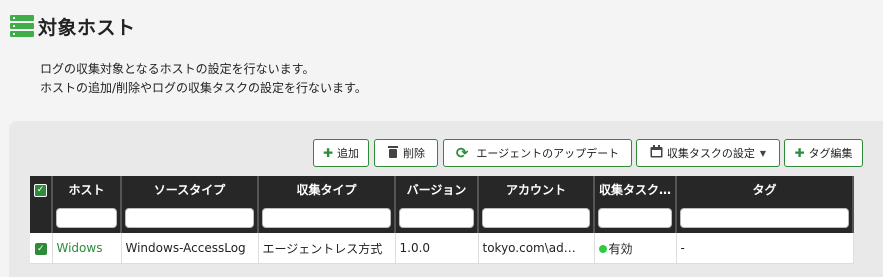  I want to click on add-button-label: 追加, so click(348, 153).